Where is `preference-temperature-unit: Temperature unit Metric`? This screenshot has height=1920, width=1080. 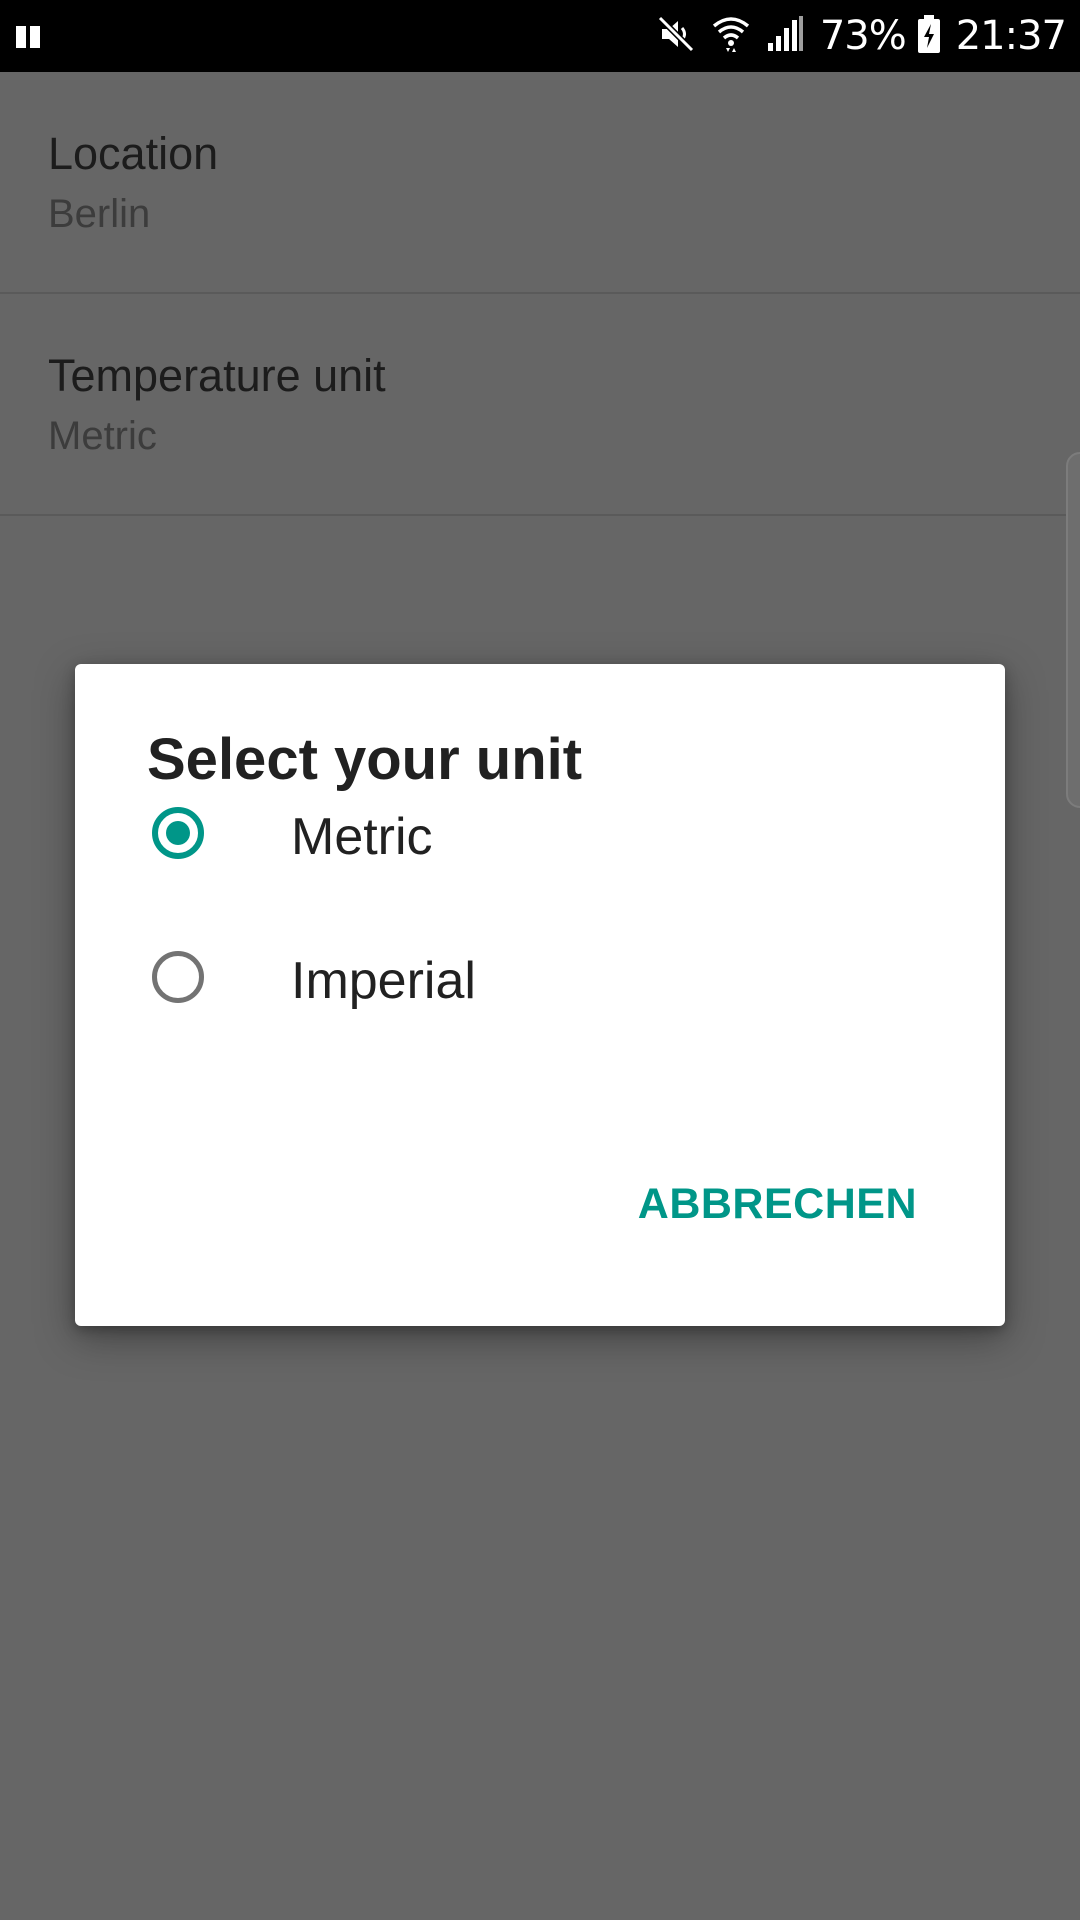 preference-temperature-unit: Temperature unit Metric is located at coordinates (540, 405).